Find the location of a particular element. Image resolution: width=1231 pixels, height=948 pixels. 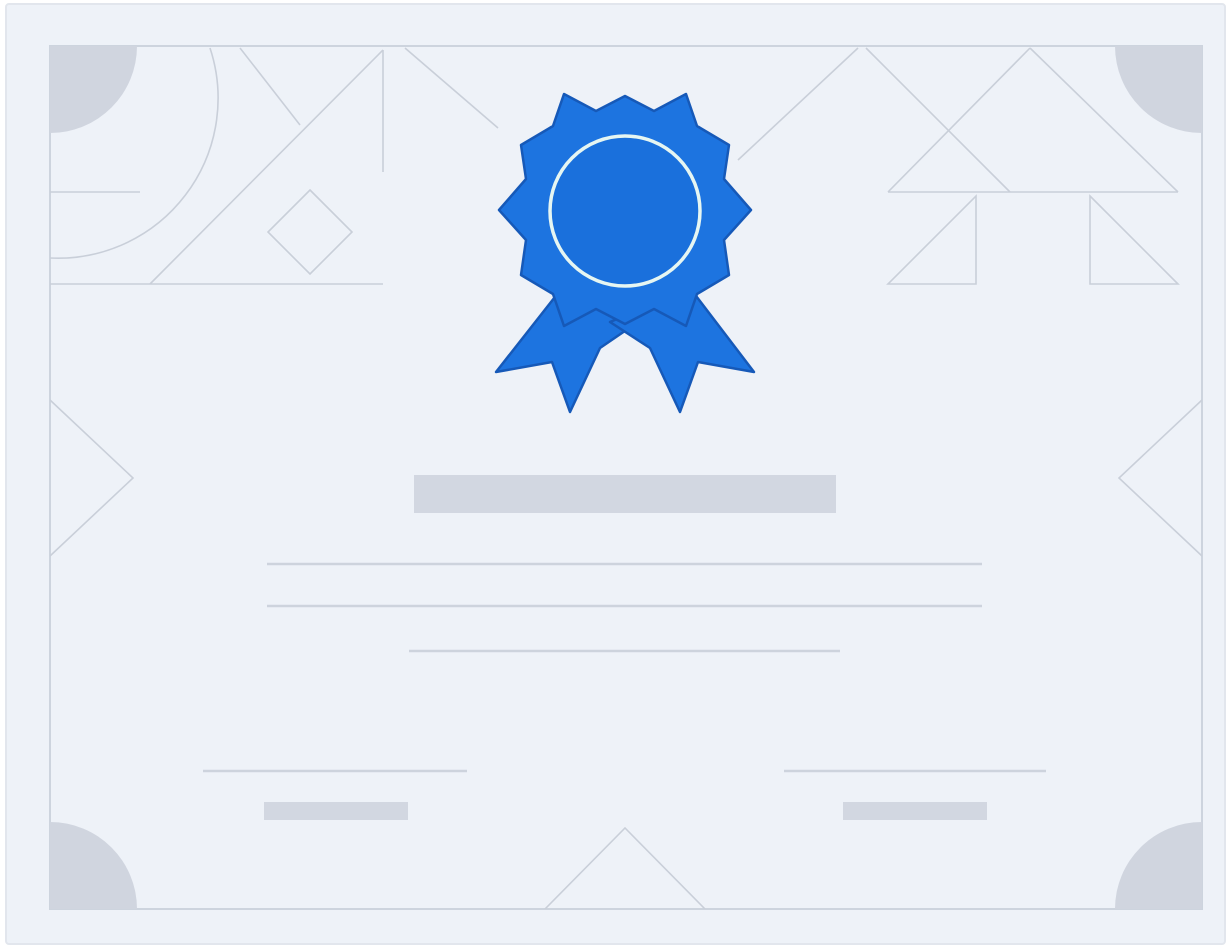

title-placeholder is located at coordinates (625, 494).